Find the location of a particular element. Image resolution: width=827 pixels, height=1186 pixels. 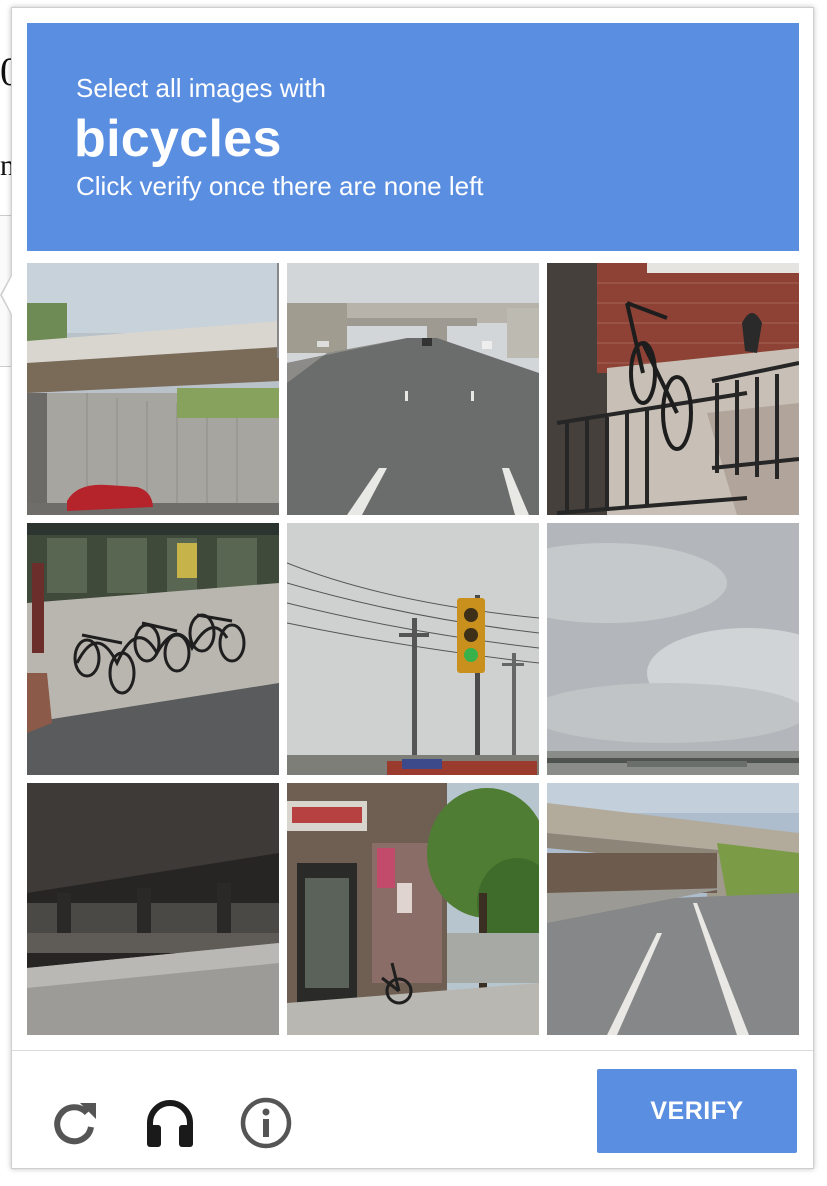

headphones-icon is located at coordinates (170, 1123).